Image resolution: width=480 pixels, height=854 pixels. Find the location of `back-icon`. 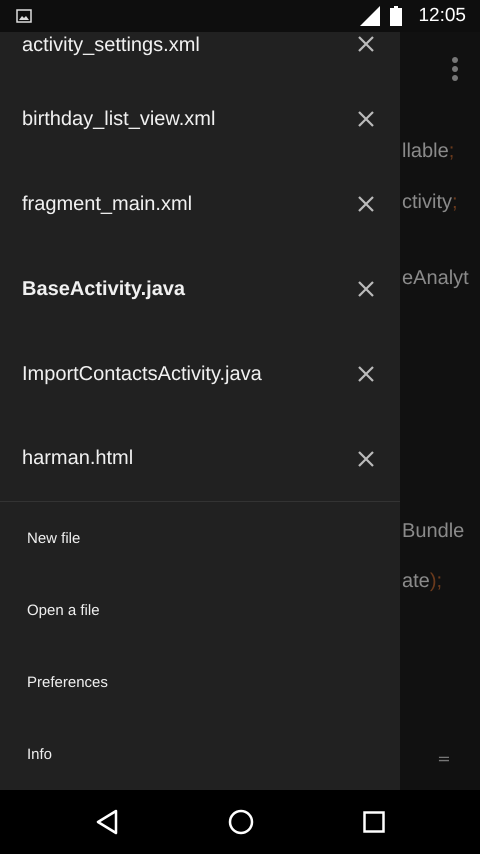

back-icon is located at coordinates (106, 822).